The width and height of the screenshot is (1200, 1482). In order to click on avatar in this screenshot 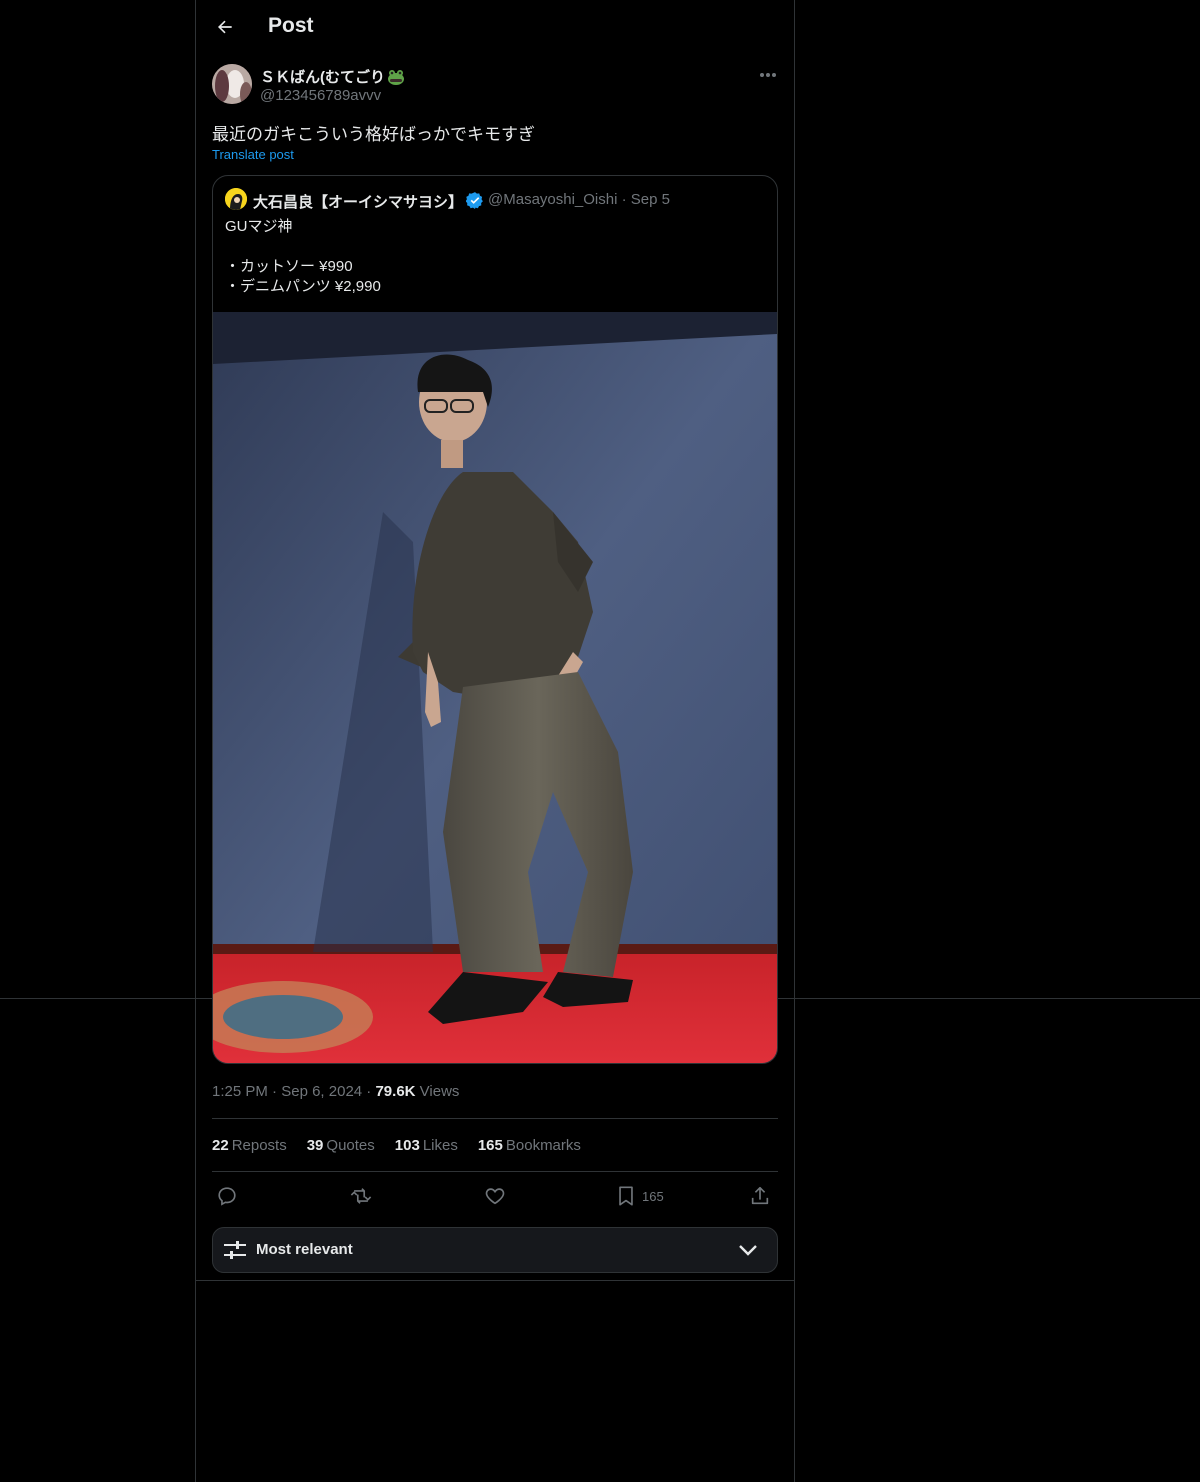, I will do `click(232, 84)`.